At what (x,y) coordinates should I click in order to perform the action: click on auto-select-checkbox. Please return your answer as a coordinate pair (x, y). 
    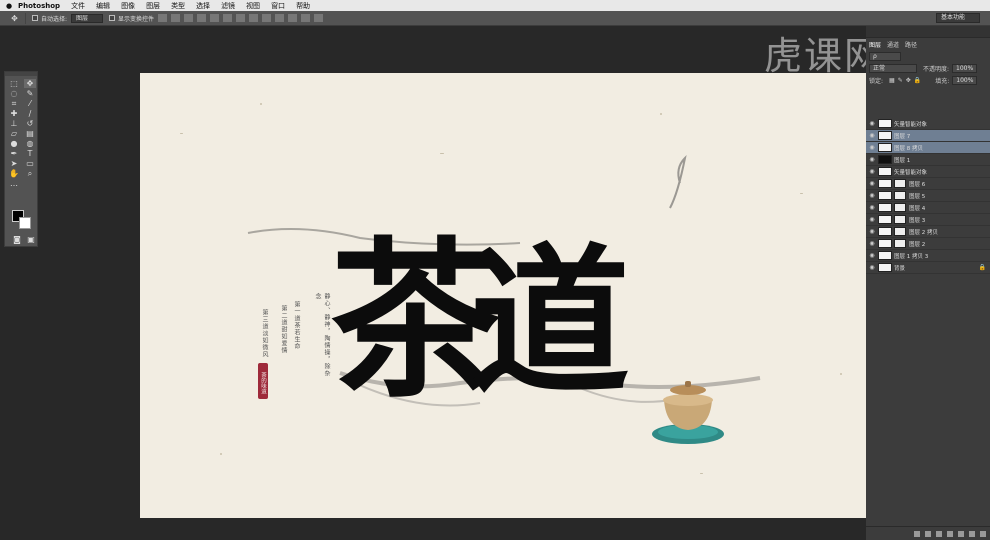
    Looking at the image, I should click on (35, 18).